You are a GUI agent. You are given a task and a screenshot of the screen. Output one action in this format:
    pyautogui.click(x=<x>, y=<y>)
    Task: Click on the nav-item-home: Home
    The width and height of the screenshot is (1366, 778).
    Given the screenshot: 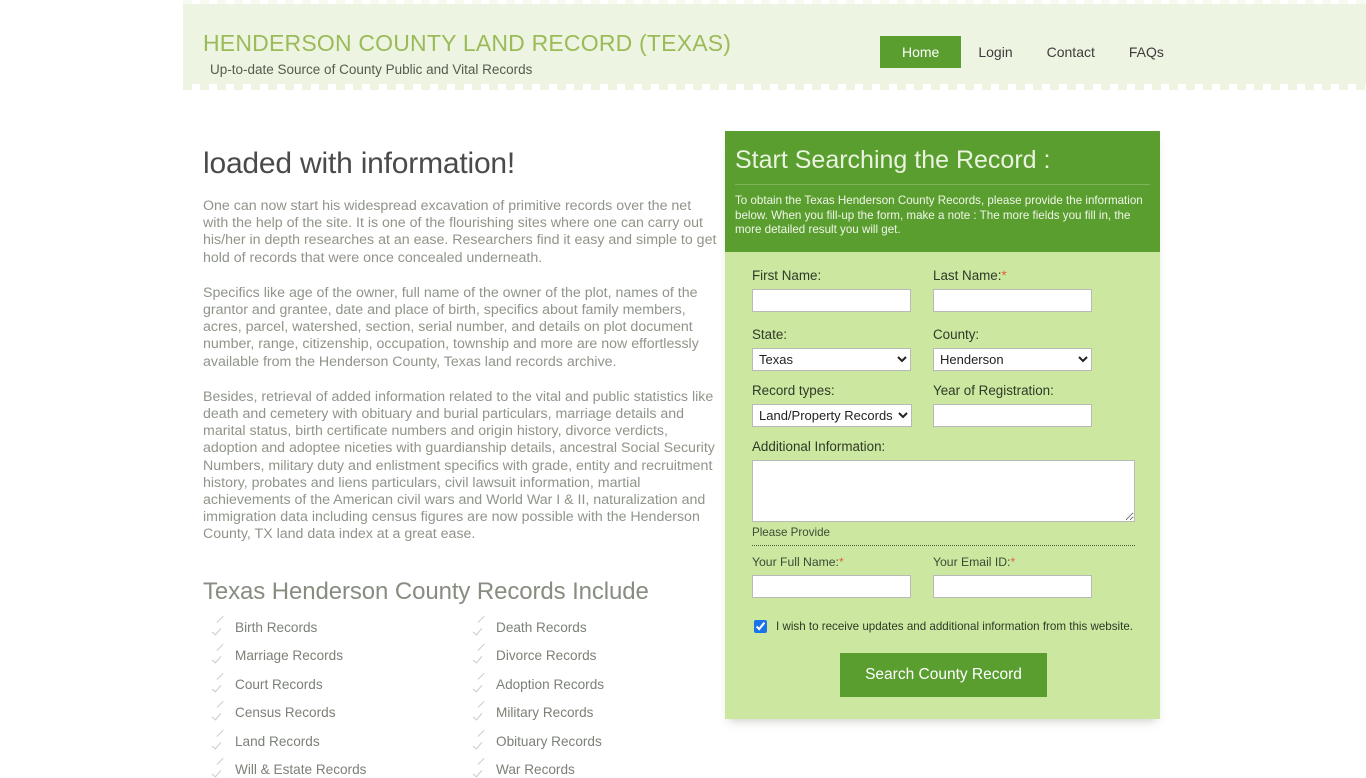 What is the action you would take?
    pyautogui.click(x=921, y=52)
    